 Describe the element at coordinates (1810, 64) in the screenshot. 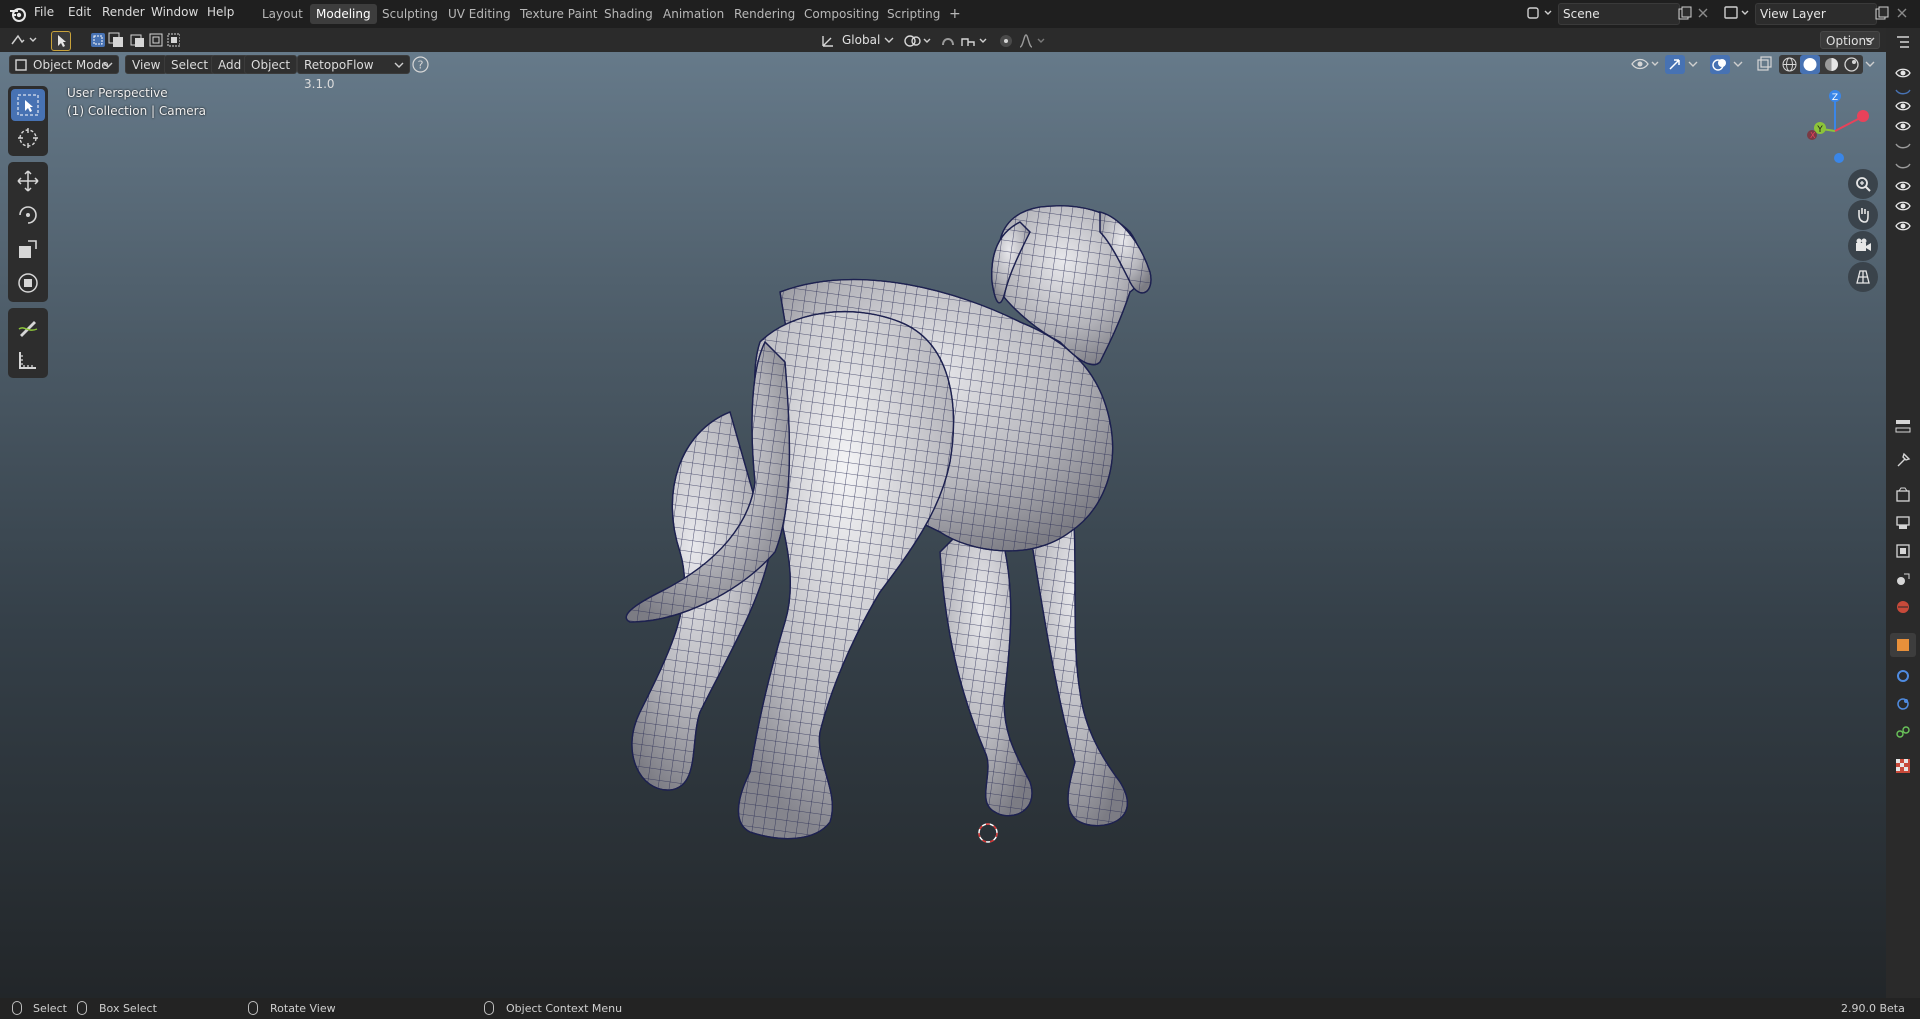

I see `solid-shading-button` at that location.